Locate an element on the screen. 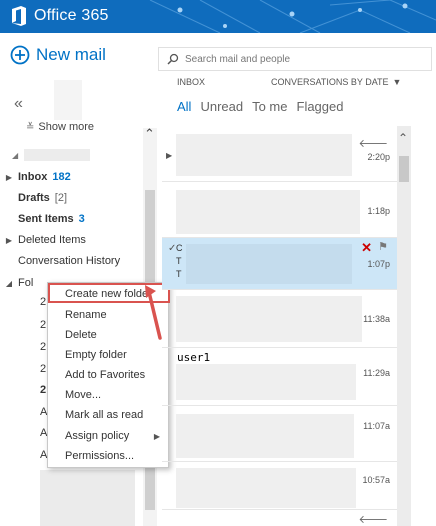  message-row-selected: ✓ C T T ✕ ⚑ 1:07p is located at coordinates (280, 264).